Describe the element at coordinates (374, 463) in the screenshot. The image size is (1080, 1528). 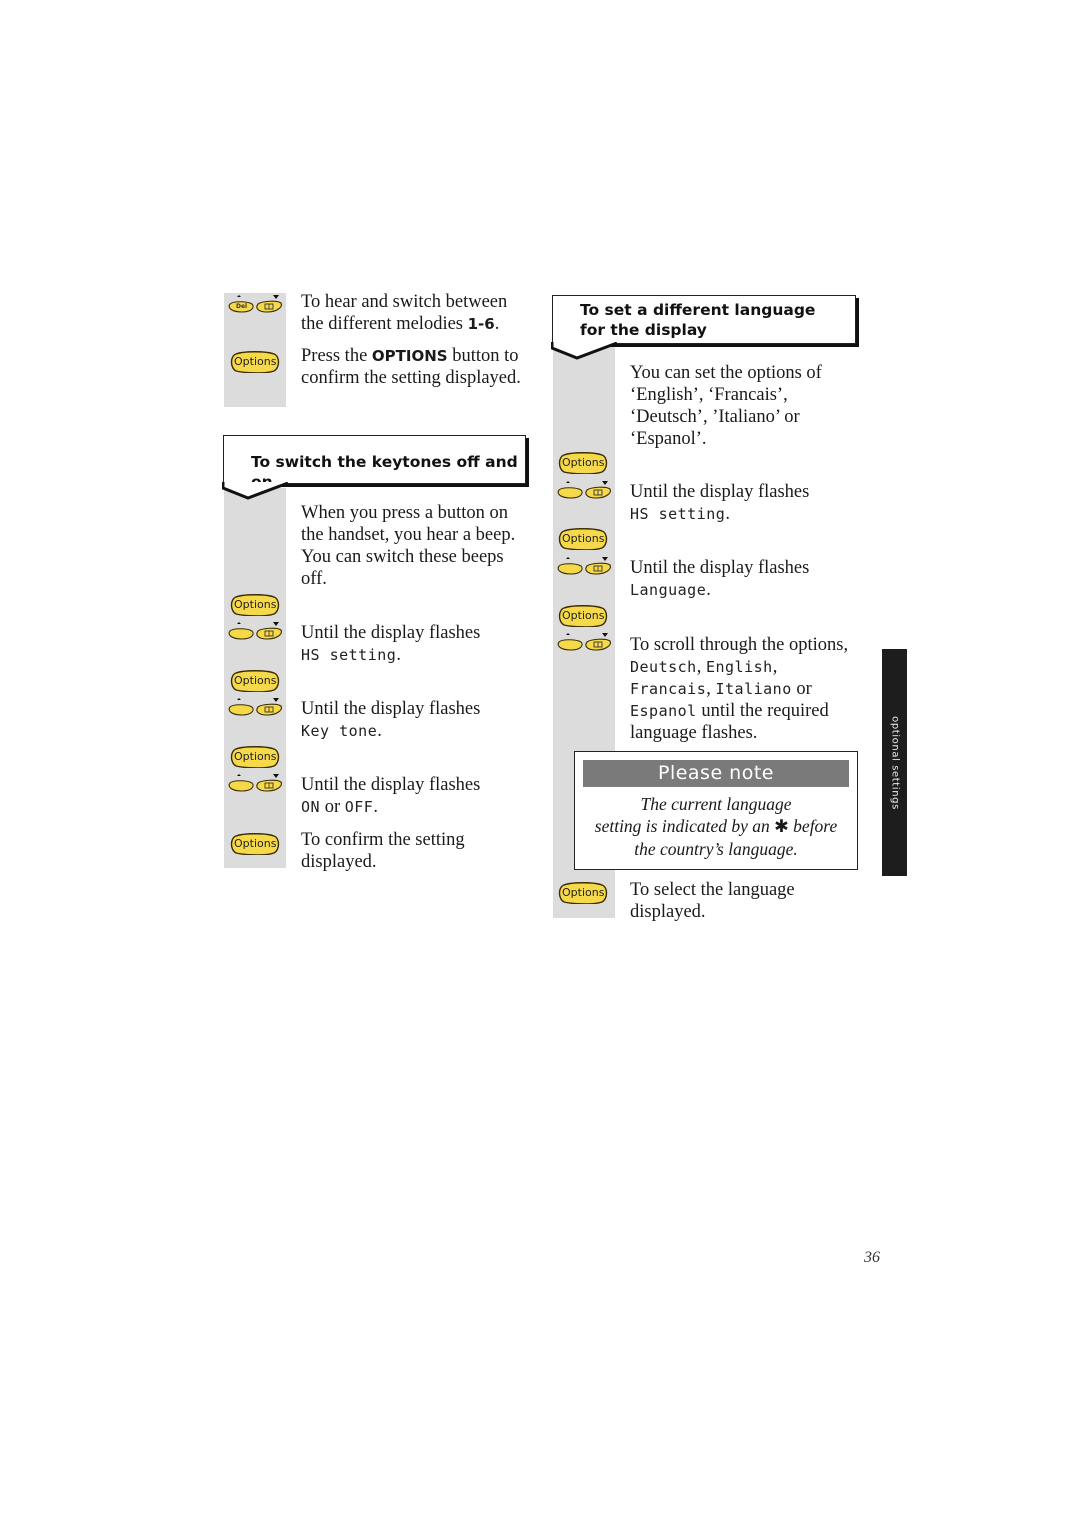
I see `keytones-section-heading: To switch the keytones off and on` at that location.